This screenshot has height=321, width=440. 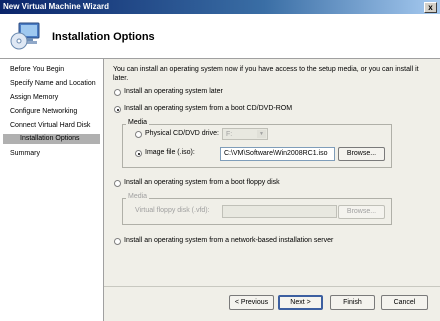 I want to click on install-later-label: Install an operating system later, so click(x=173, y=91).